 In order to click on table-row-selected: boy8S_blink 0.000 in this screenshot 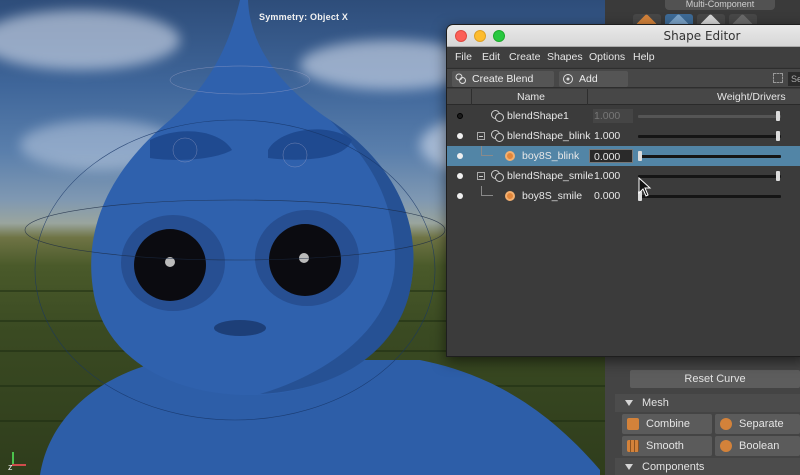, I will do `click(623, 156)`.